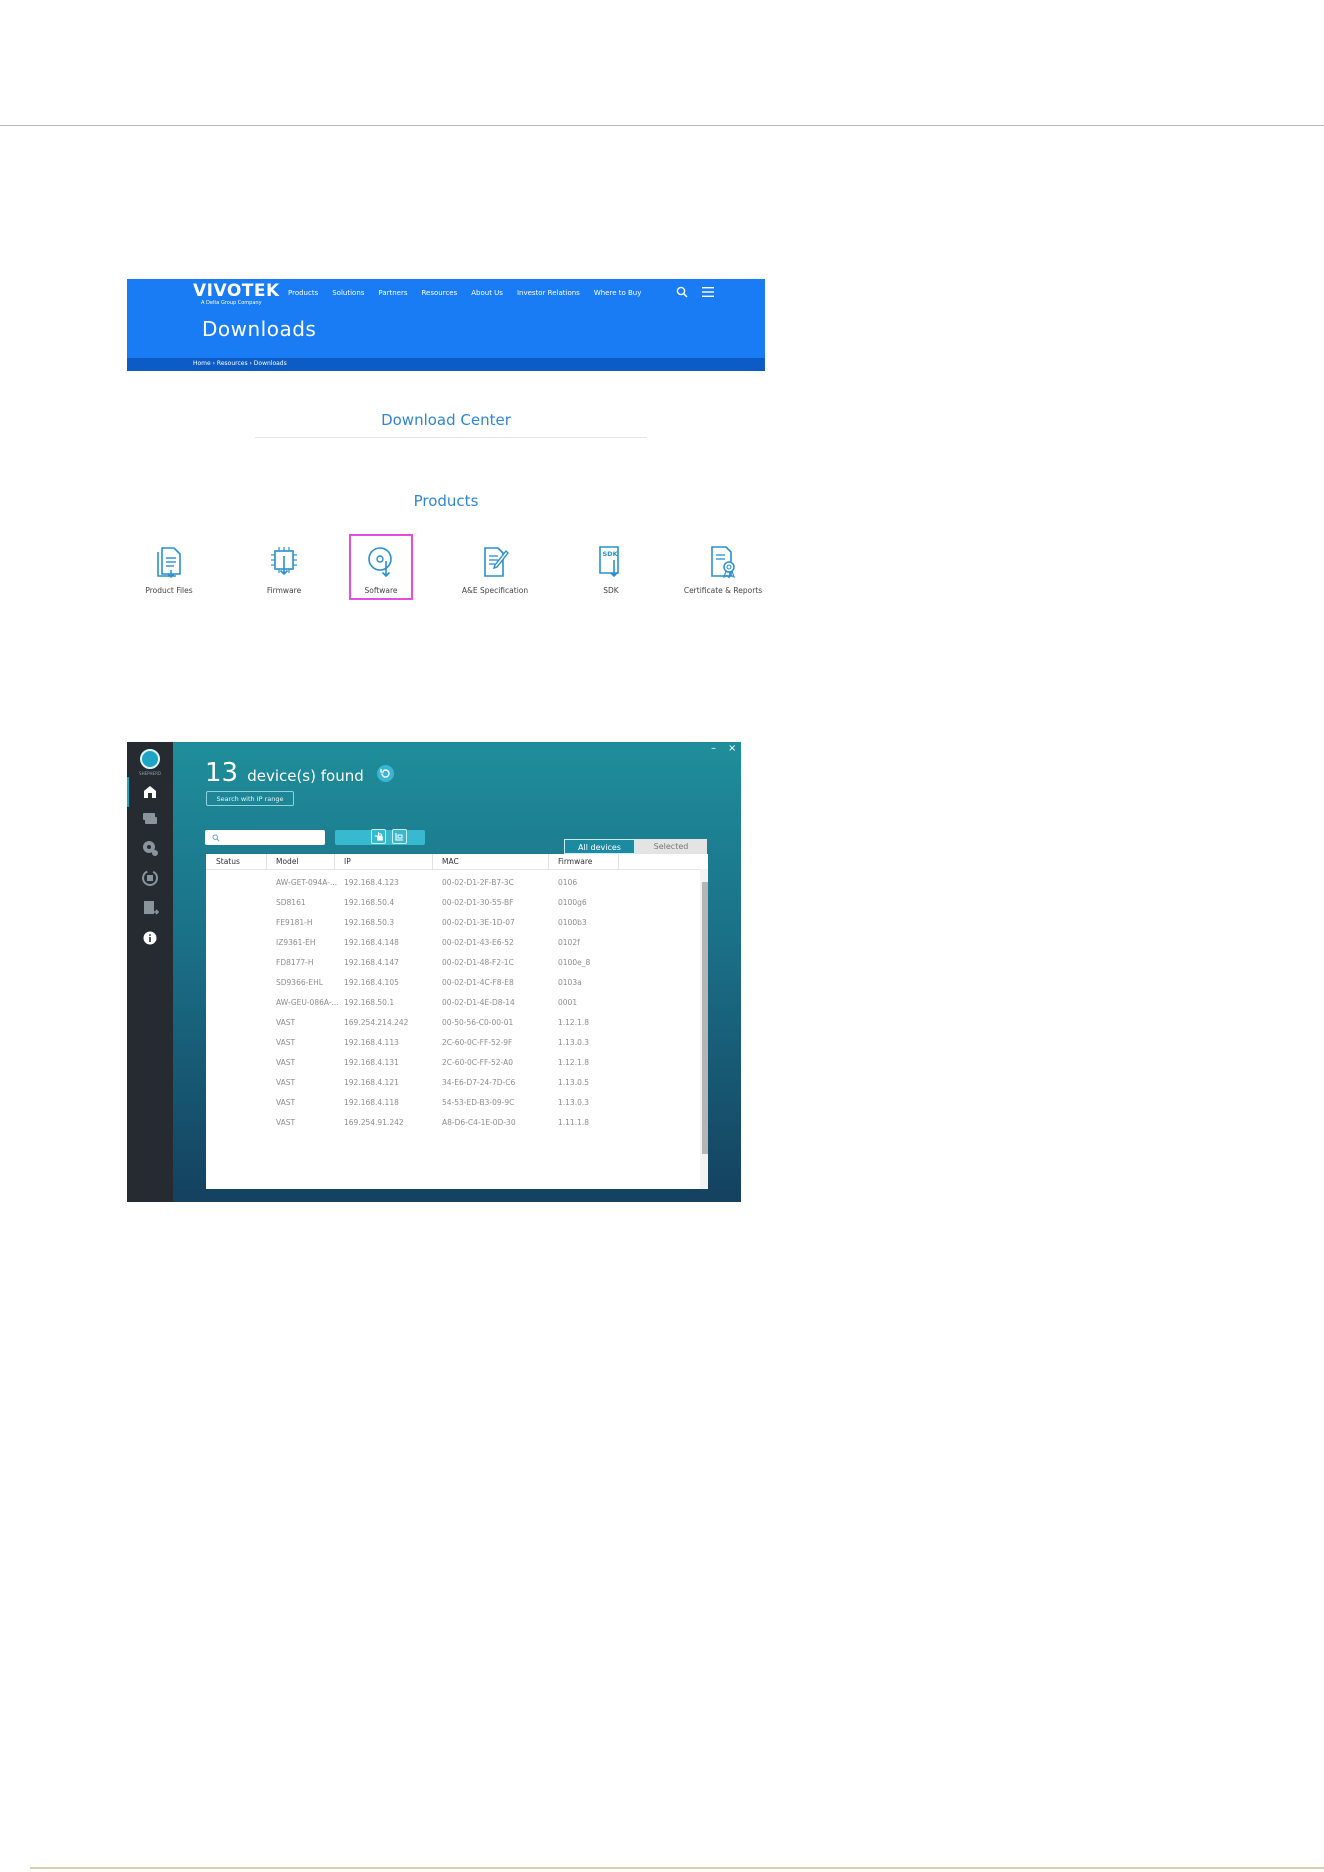 The height and width of the screenshot is (1872, 1324). What do you see at coordinates (495, 569) in the screenshot?
I see `category-ae-specification: A&E Specification` at bounding box center [495, 569].